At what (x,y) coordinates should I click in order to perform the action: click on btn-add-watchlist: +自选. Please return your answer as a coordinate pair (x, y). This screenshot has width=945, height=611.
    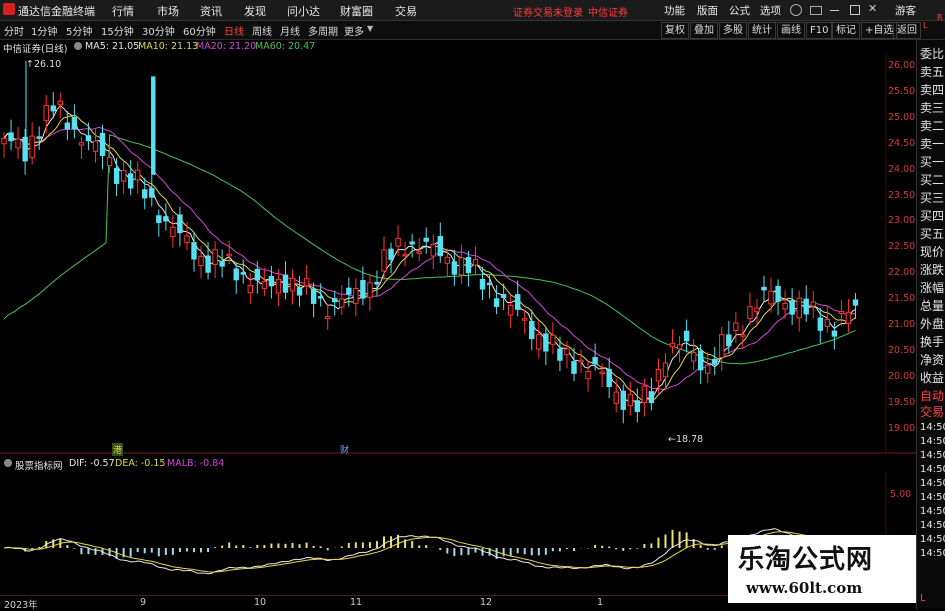
    Looking at the image, I should click on (879, 30).